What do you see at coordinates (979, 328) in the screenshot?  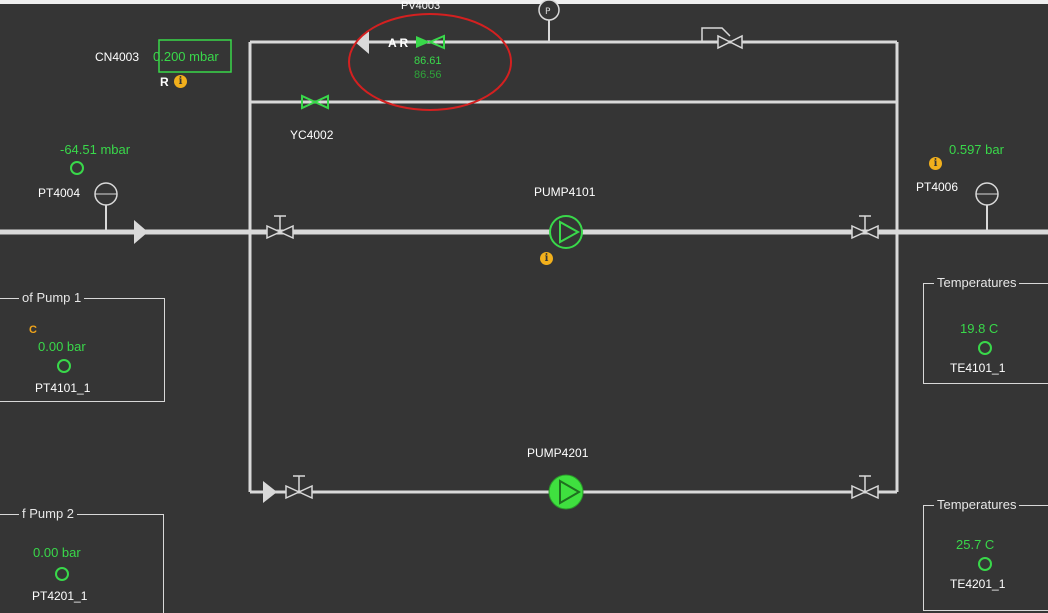 I see `te4101-value: 19.8 C` at bounding box center [979, 328].